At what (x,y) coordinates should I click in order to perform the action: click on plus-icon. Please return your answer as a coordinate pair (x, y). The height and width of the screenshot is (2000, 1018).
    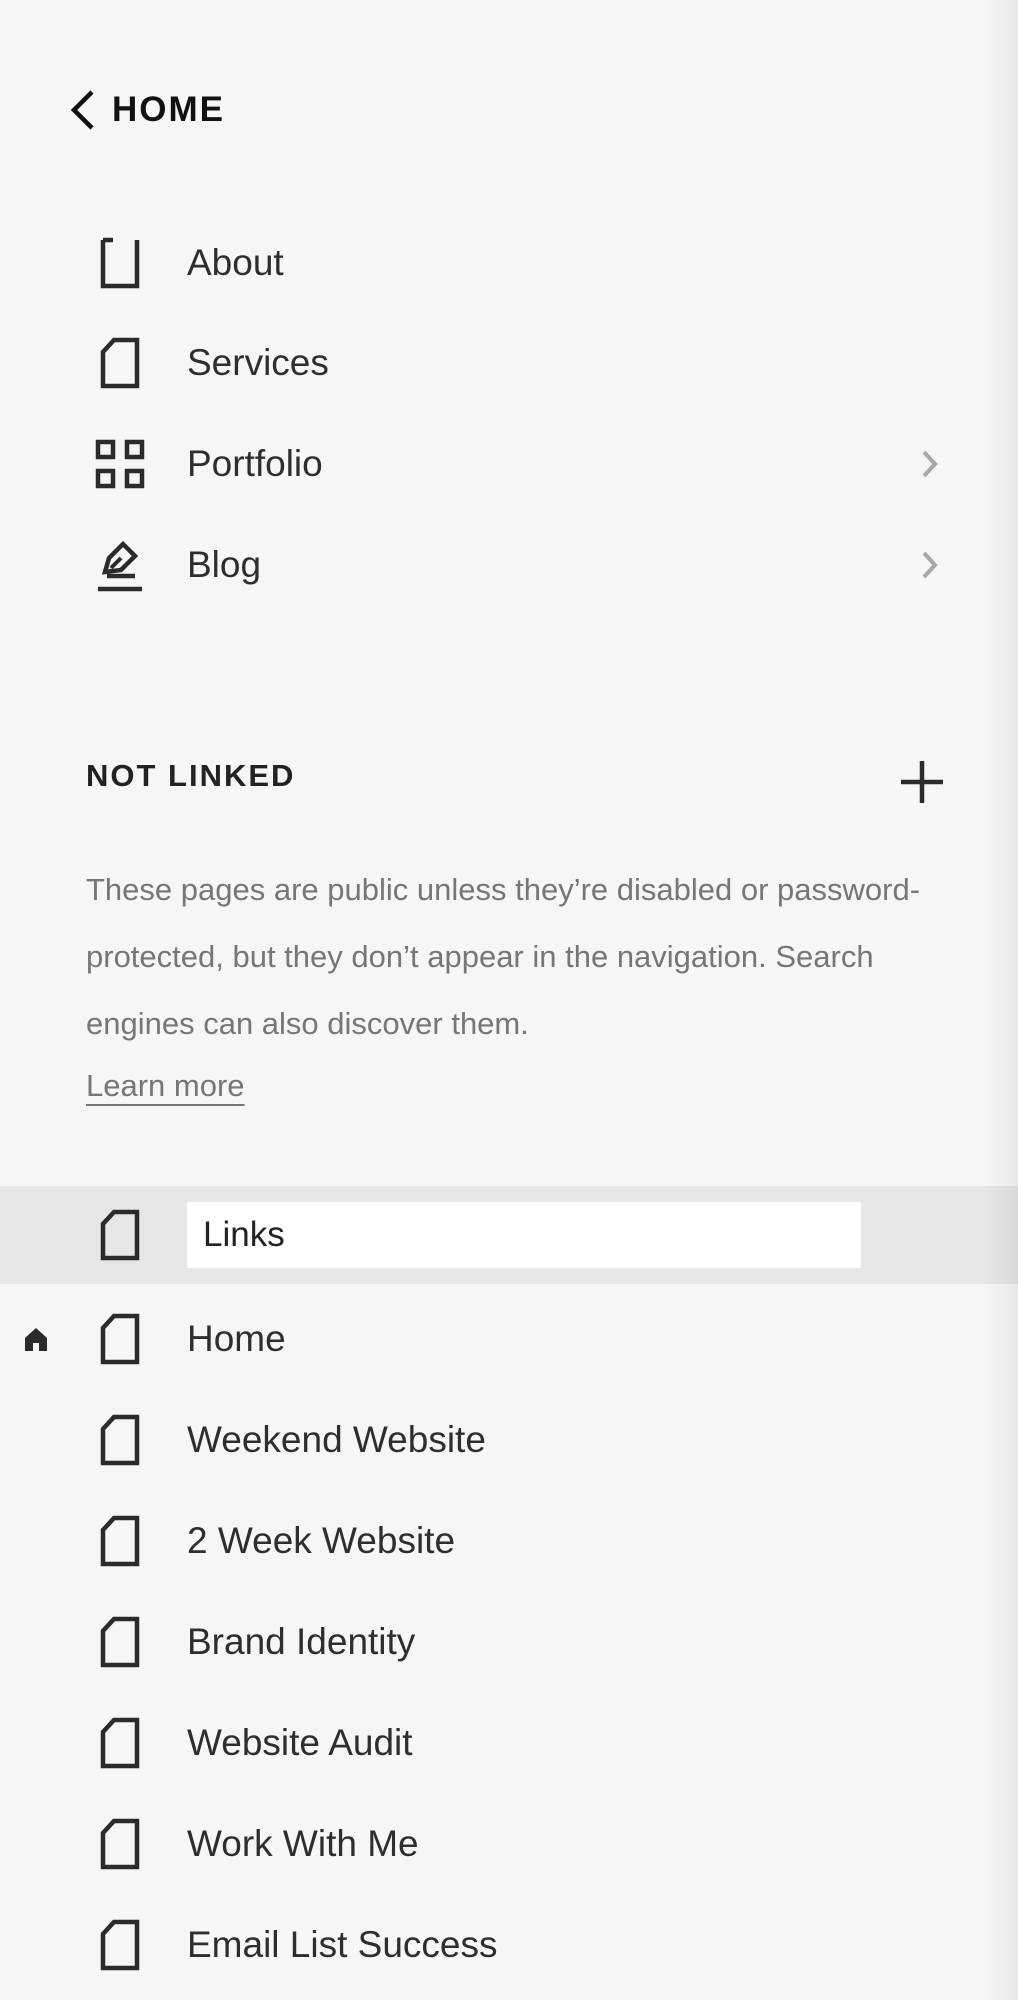
    Looking at the image, I should click on (922, 784).